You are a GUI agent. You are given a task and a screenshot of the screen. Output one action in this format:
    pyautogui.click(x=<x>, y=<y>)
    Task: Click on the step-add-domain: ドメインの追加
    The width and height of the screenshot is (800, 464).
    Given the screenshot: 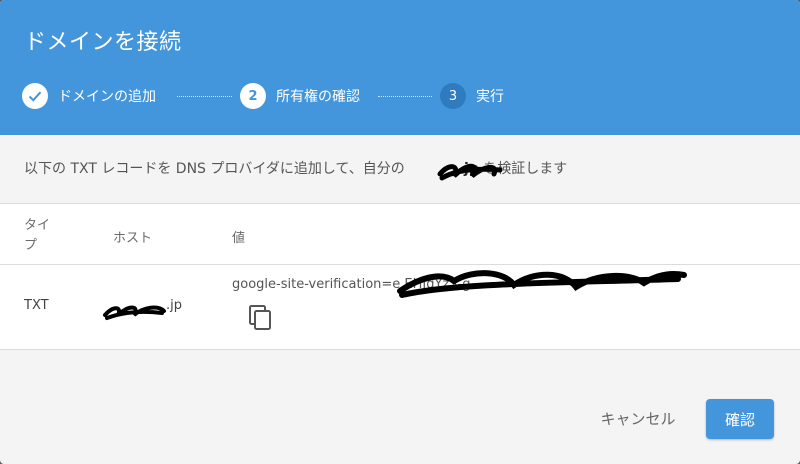 What is the action you would take?
    pyautogui.click(x=89, y=96)
    